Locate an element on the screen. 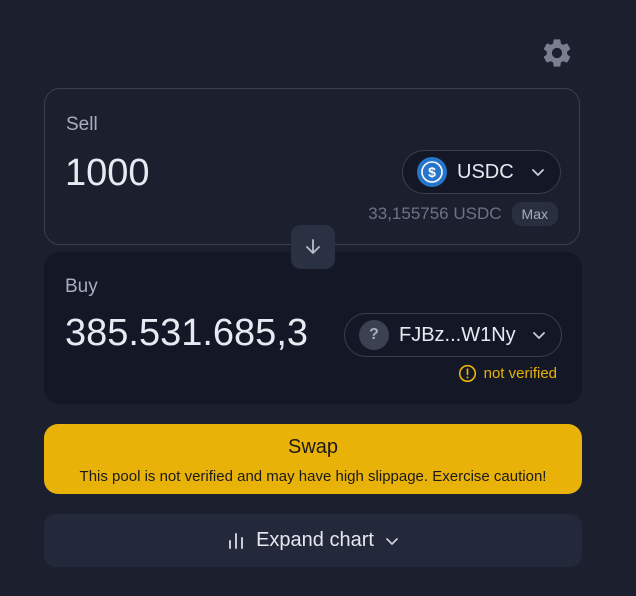 Image resolution: width=636 pixels, height=596 pixels. max-button: Max is located at coordinates (534, 214).